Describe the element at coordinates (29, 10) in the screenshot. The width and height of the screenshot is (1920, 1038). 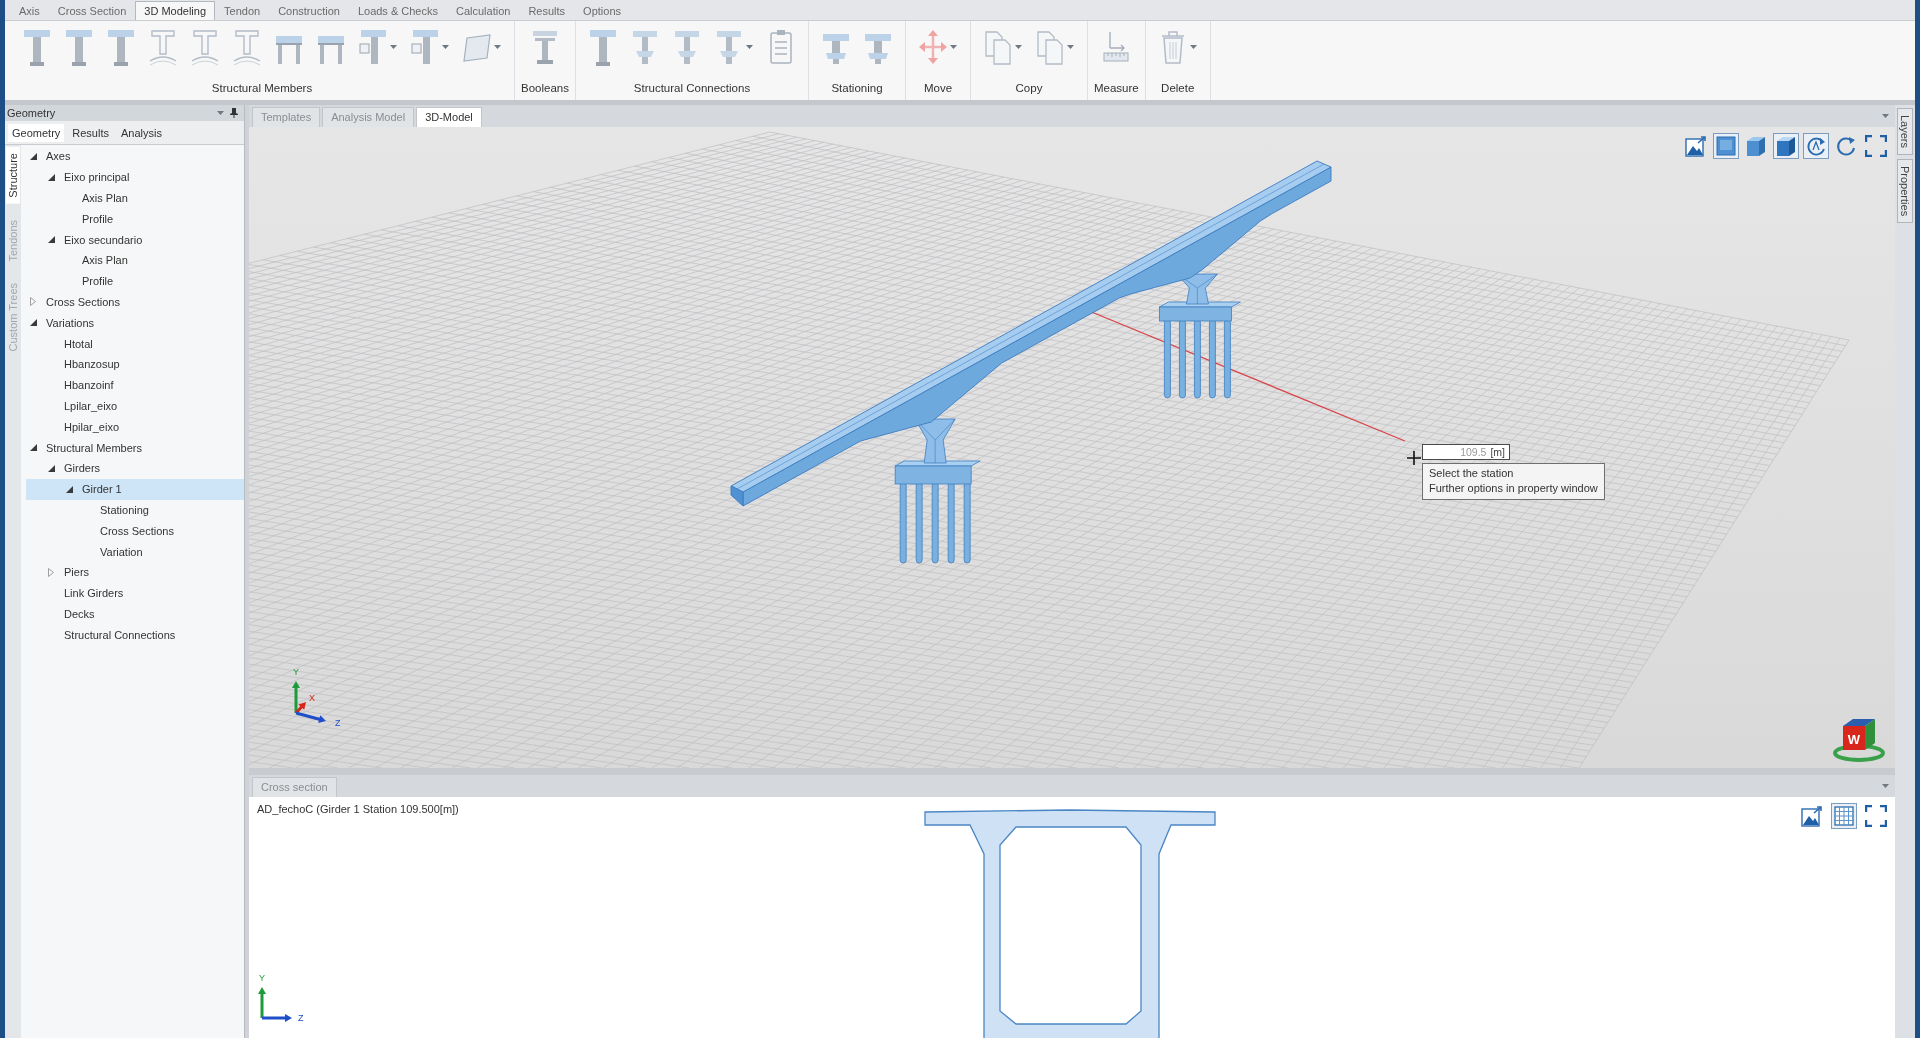
I see `menu-tab: Axis` at that location.